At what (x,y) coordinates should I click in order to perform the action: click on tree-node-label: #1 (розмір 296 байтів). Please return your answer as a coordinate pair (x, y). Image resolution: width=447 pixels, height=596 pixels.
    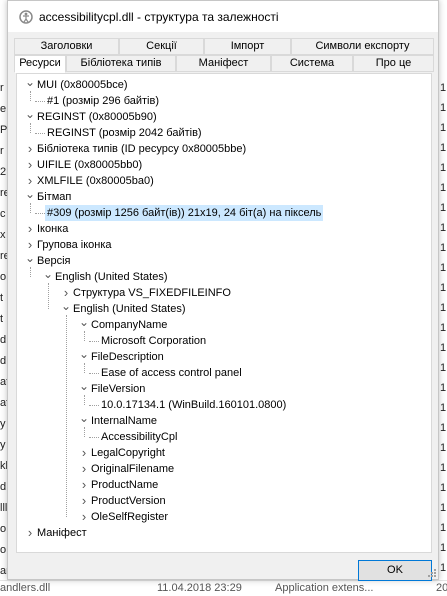
    Looking at the image, I should click on (103, 101).